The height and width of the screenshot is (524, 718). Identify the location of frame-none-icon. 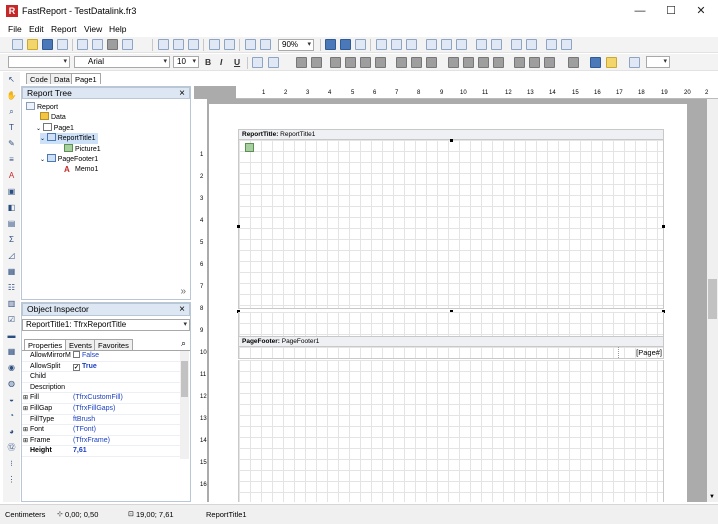
(534, 62).